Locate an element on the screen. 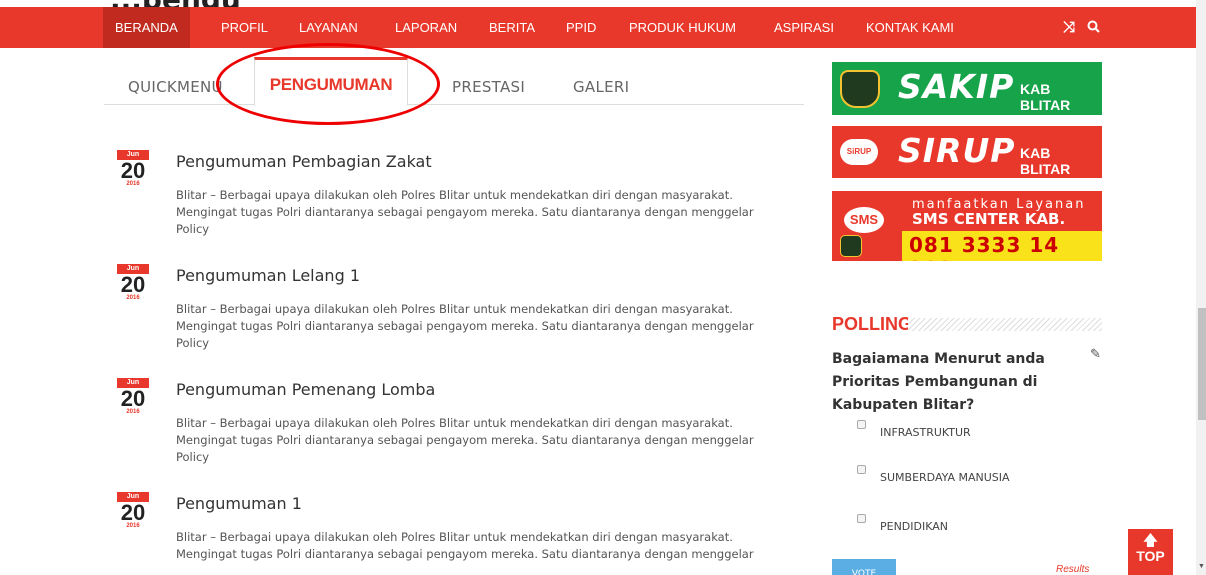  article-title: Pengumuman 1 is located at coordinates (239, 503).